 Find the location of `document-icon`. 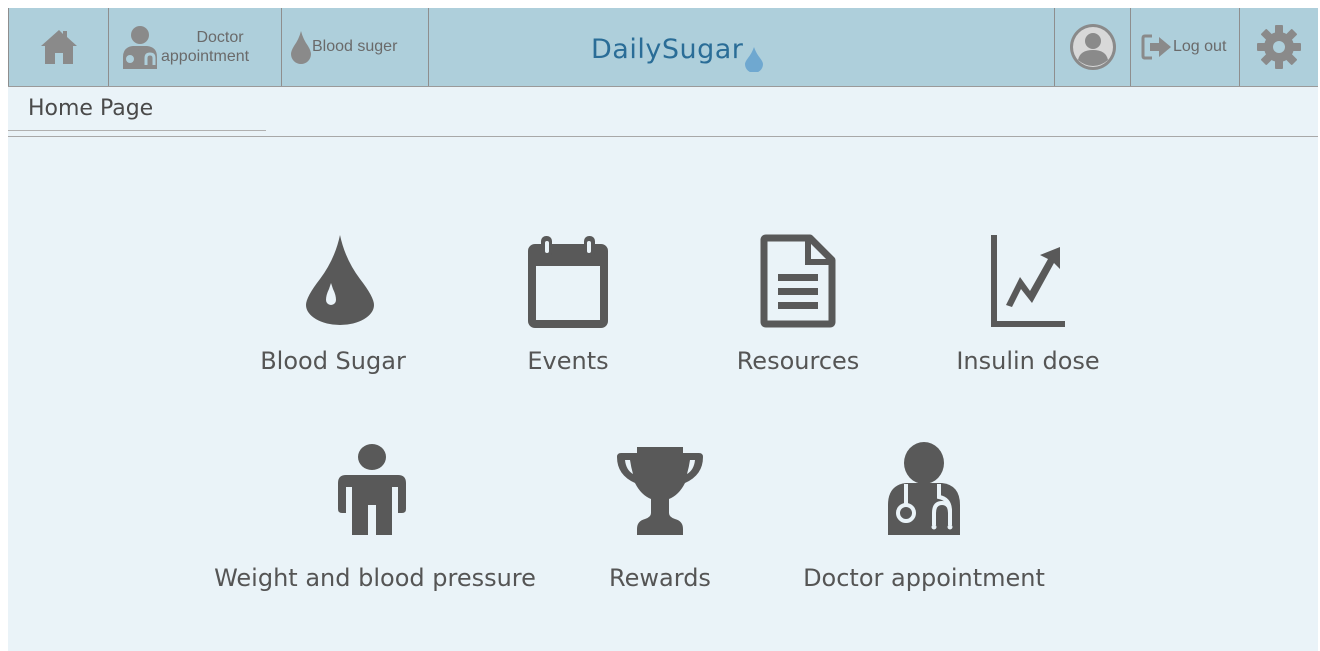

document-icon is located at coordinates (798, 281).